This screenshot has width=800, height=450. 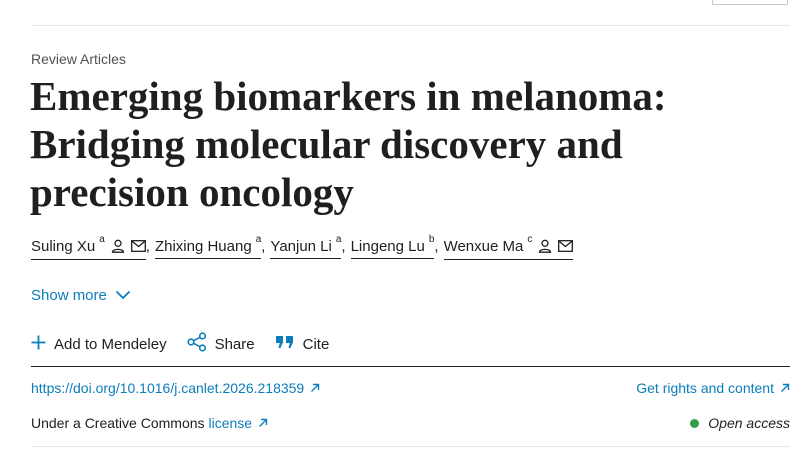 I want to click on license-link: license, so click(x=239, y=423).